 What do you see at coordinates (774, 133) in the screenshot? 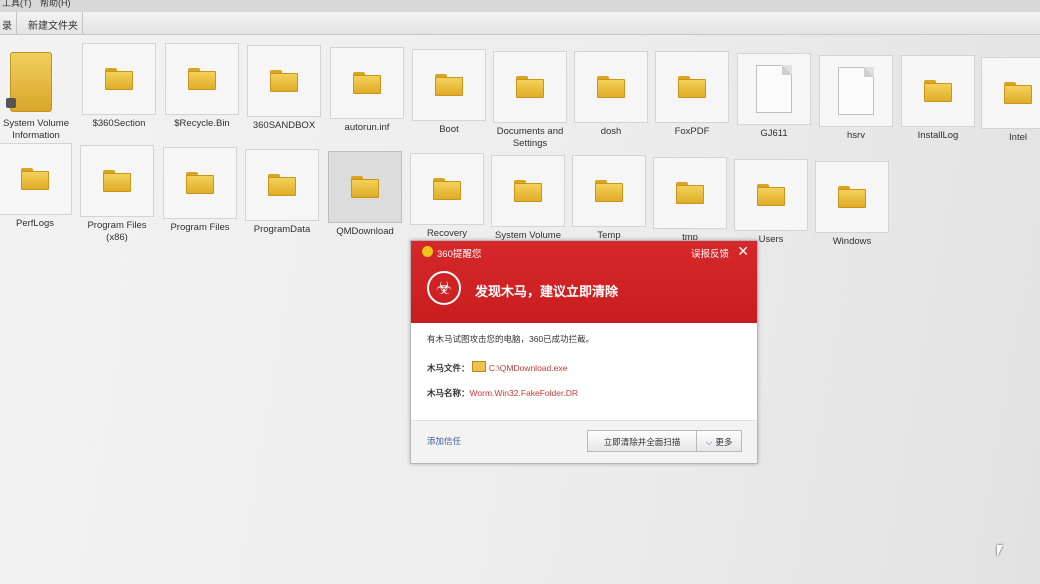
I see `file-name-label: GJ611` at bounding box center [774, 133].